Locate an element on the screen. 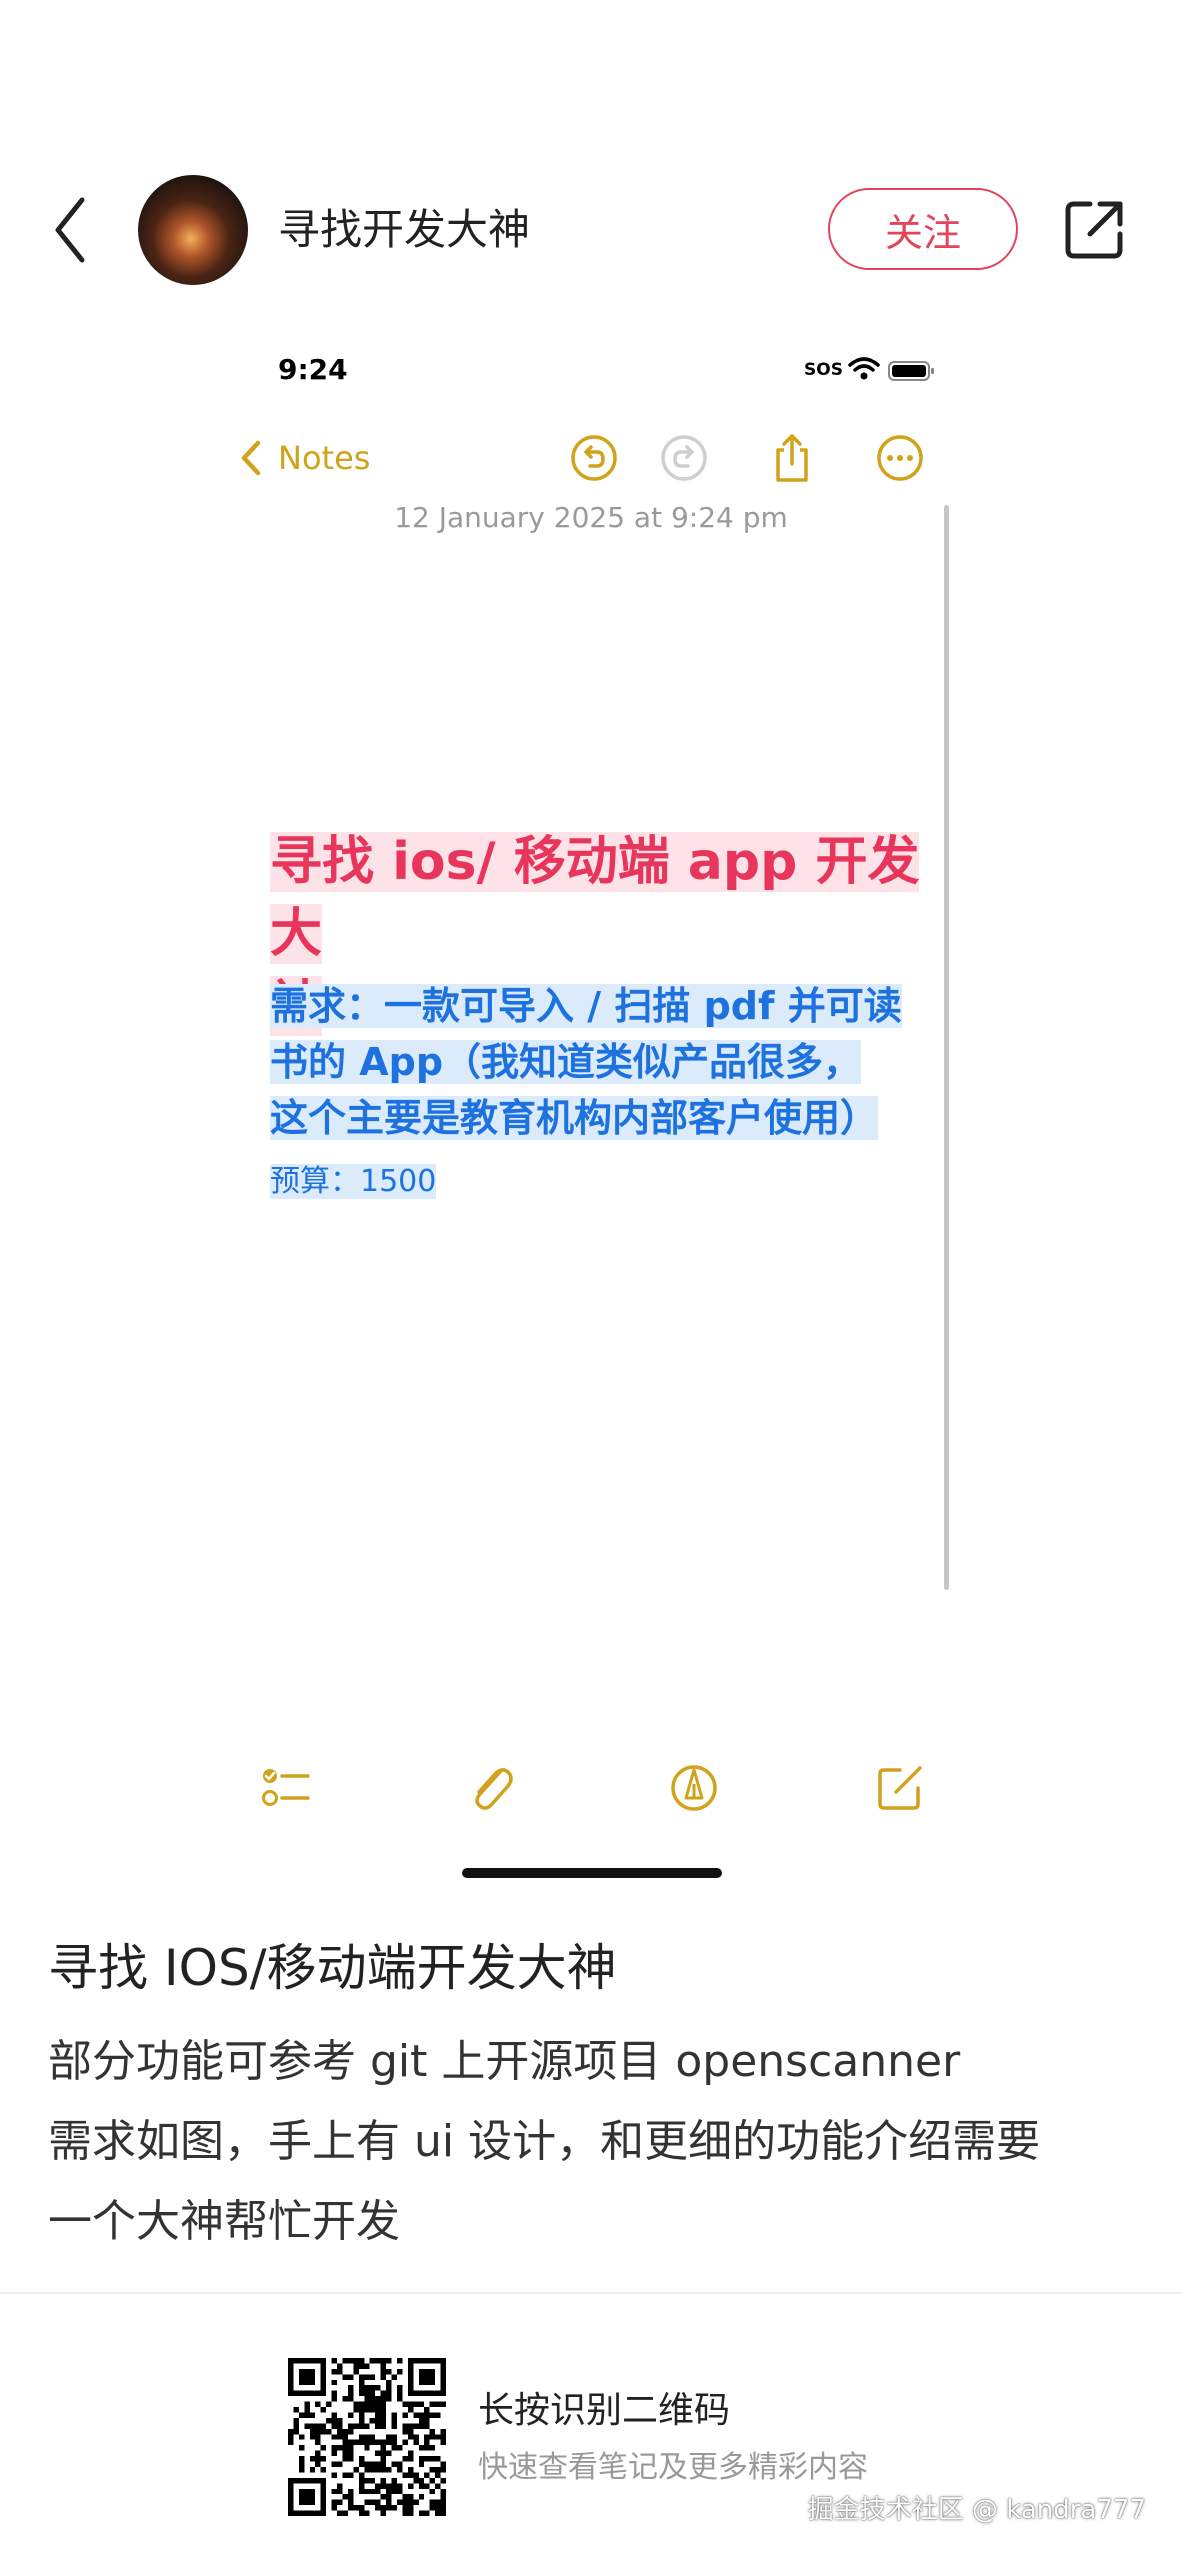 The height and width of the screenshot is (2560, 1182). follow-button: 关注 is located at coordinates (923, 229).